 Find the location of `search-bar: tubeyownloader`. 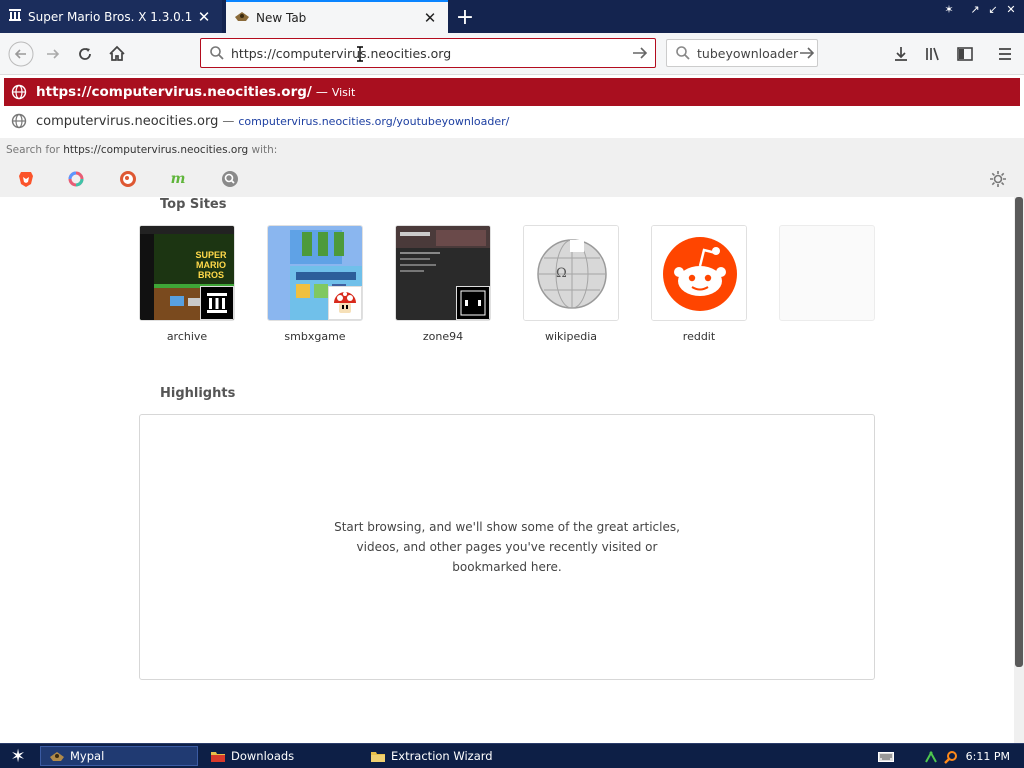

search-bar: tubeyownloader is located at coordinates (742, 53).